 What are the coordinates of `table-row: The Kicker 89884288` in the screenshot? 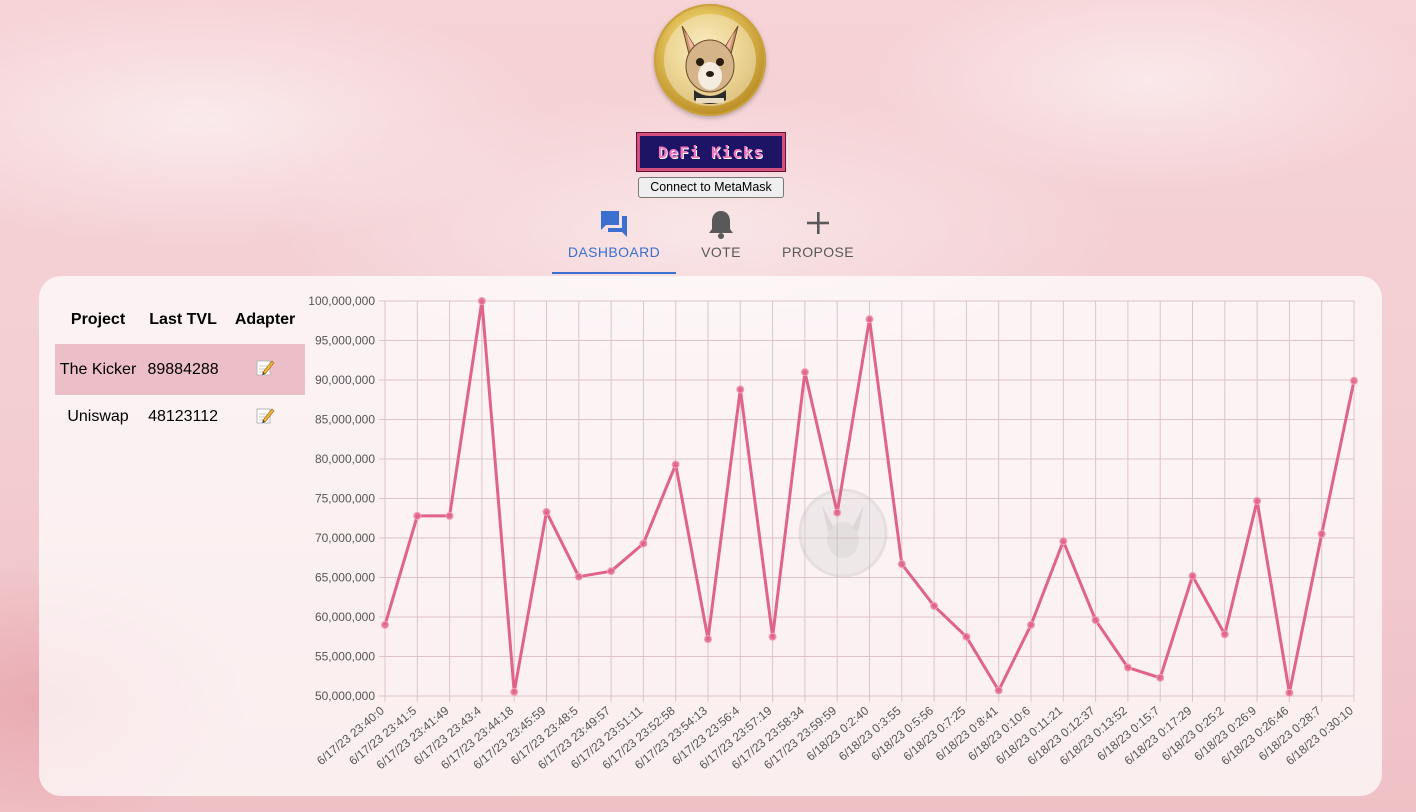 It's located at (180, 369).